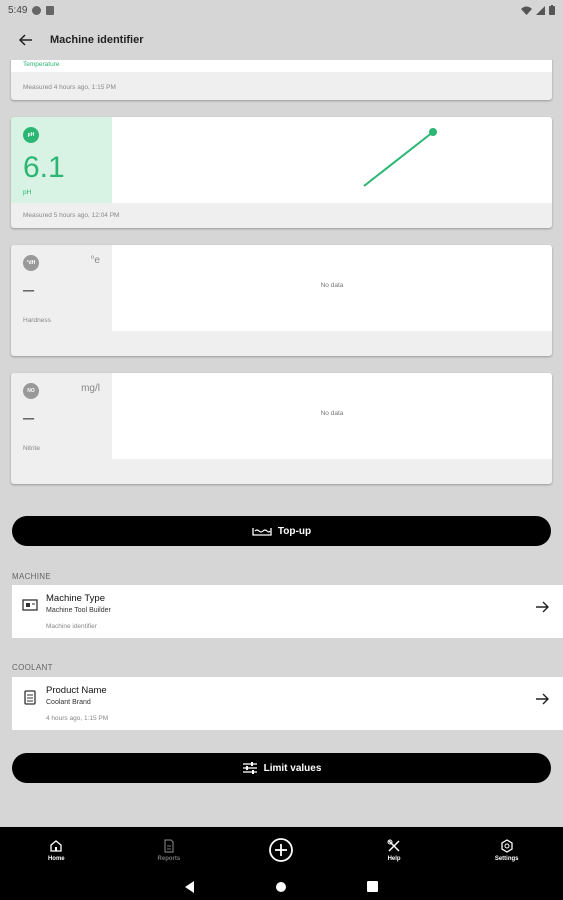 This screenshot has height=900, width=563. Describe the element at coordinates (507, 845) in the screenshot. I see `settings-icon` at that location.